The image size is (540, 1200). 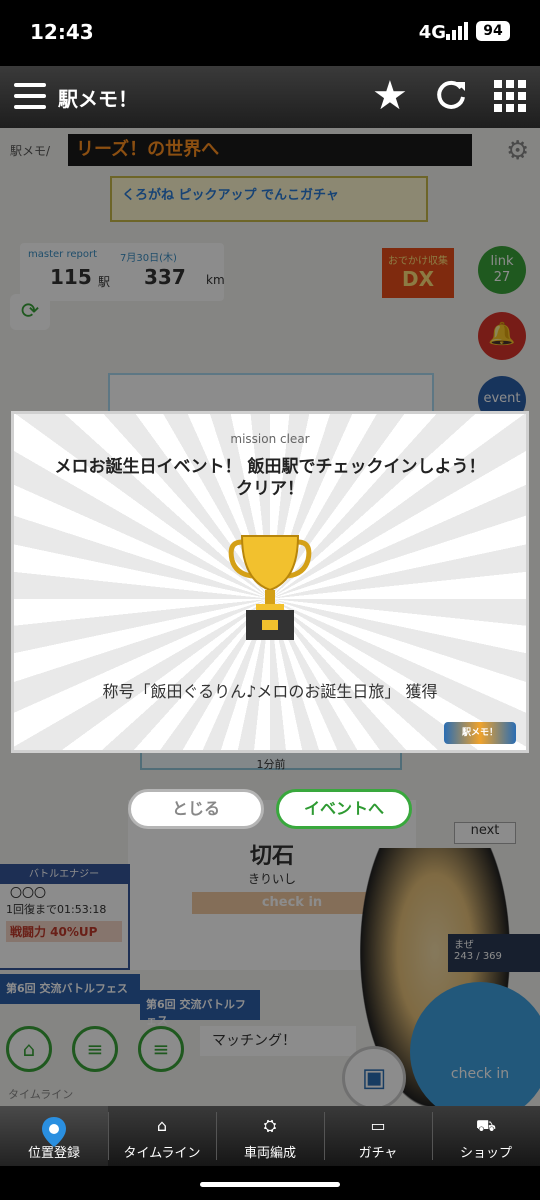 I want to click on location-pin-icon, so click(x=54, y=1126).